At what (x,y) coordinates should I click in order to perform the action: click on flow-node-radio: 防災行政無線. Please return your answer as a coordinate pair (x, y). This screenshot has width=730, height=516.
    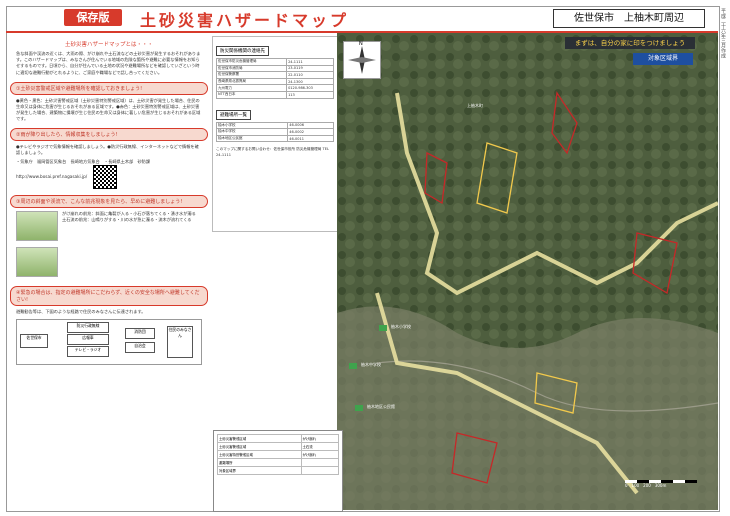
    Looking at the image, I should click on (88, 327).